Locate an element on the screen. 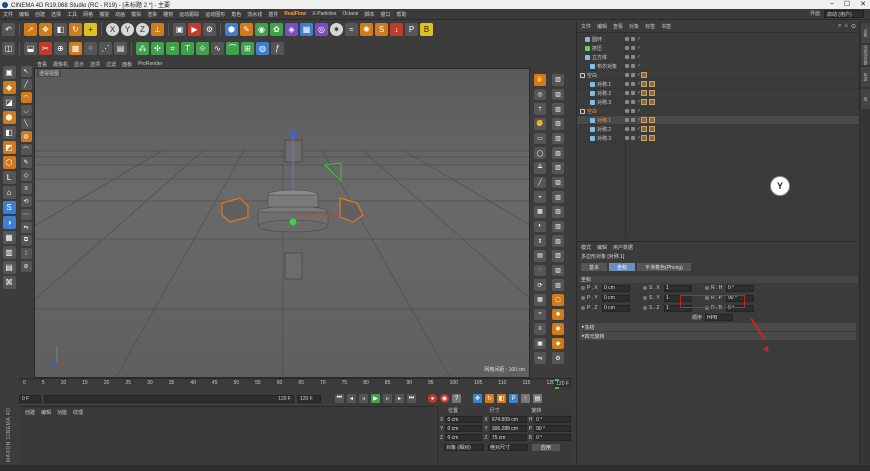 The image size is (870, 471). menu-item: 工具 is located at coordinates (72, 14).